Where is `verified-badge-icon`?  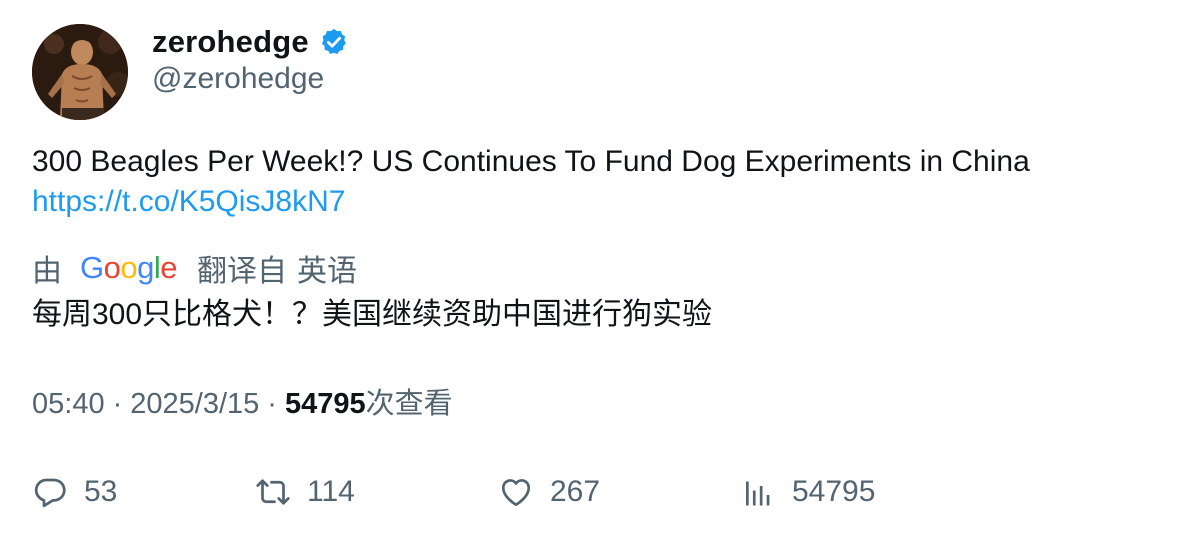 verified-badge-icon is located at coordinates (333, 41).